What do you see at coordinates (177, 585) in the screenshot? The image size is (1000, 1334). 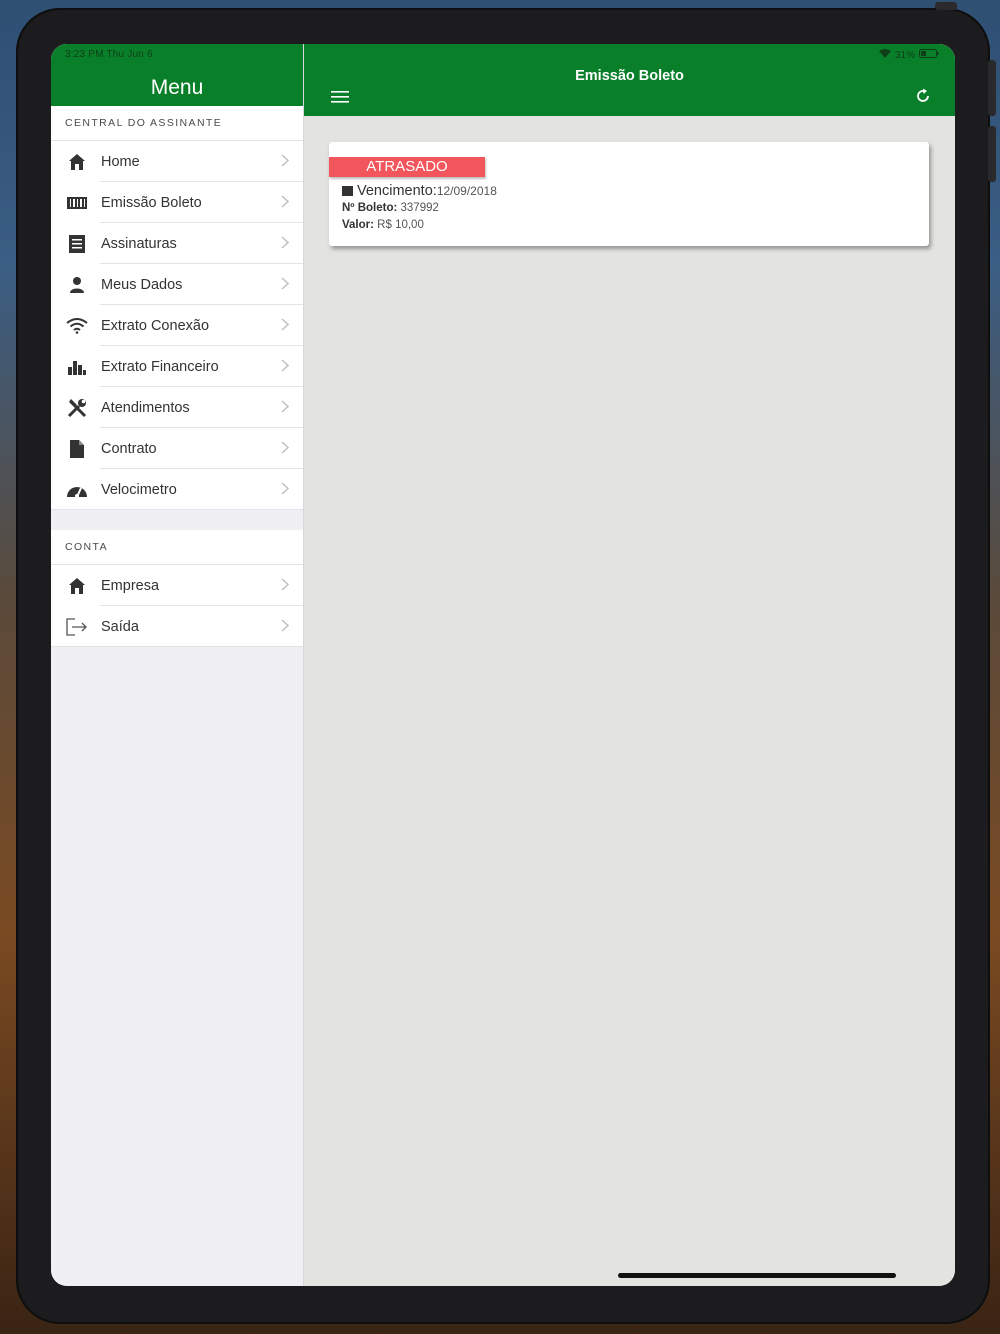 I see `sidebar-item-empresa: Empresa` at bounding box center [177, 585].